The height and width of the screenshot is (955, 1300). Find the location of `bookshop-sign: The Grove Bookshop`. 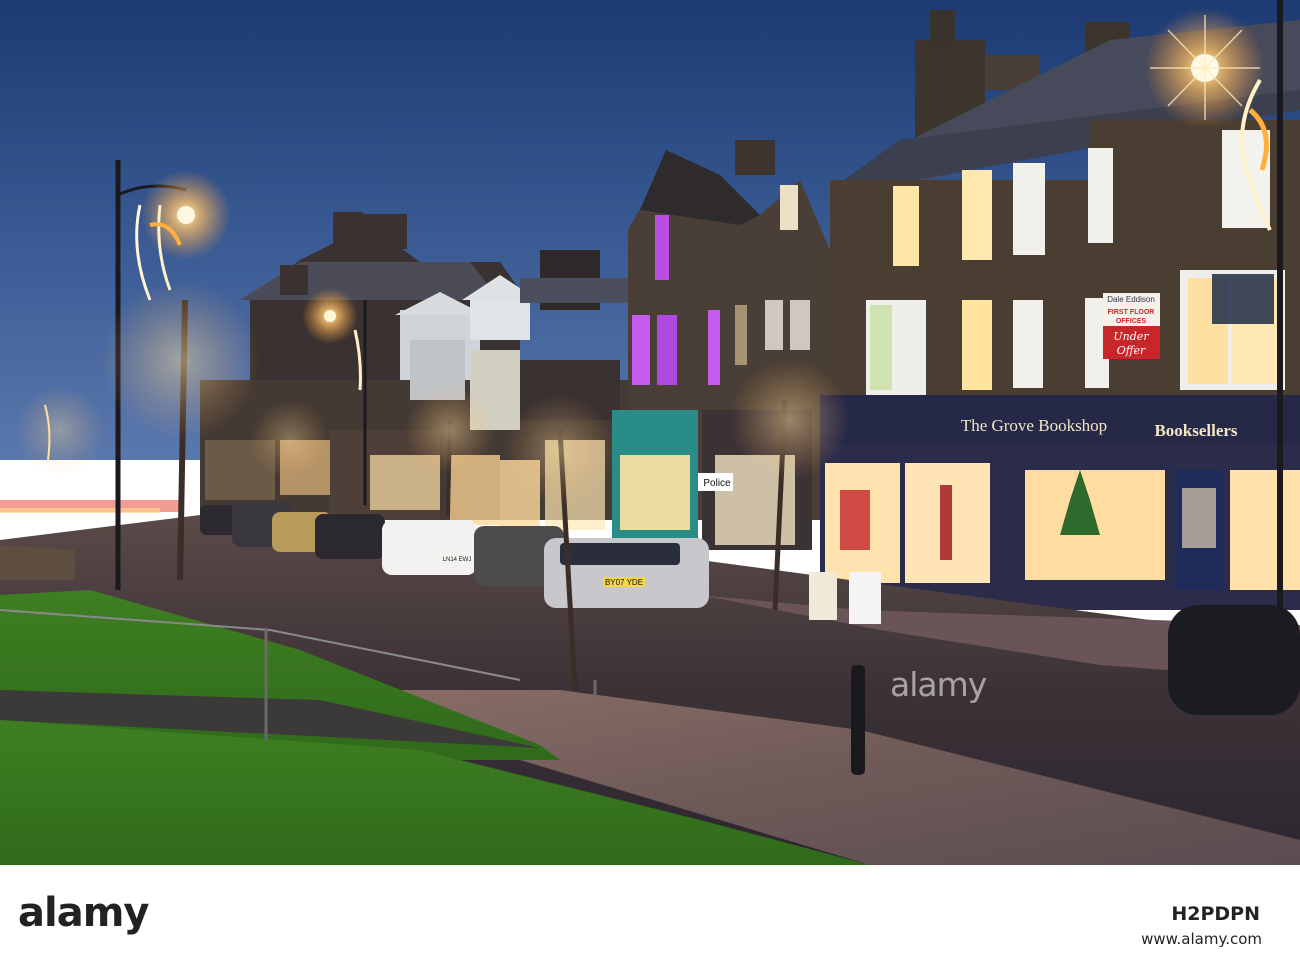

bookshop-sign: The Grove Bookshop is located at coordinates (1034, 425).